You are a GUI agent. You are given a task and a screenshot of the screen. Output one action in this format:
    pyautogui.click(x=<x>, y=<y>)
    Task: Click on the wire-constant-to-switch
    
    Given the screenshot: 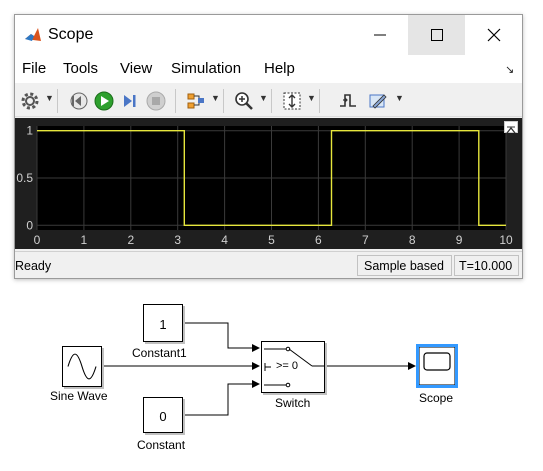 What is the action you would take?
    pyautogui.click(x=221, y=398)
    